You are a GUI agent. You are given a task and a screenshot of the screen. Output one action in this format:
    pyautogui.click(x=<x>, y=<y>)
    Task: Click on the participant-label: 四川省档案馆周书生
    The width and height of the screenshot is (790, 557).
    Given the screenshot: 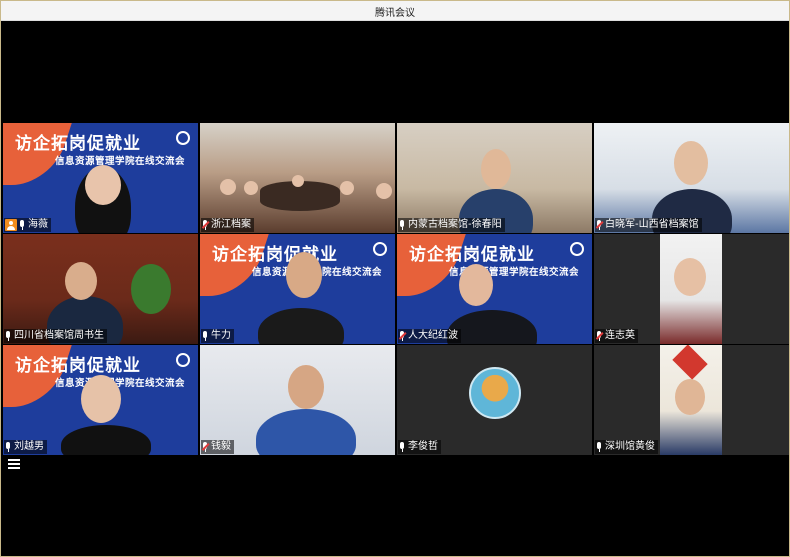 What is the action you would take?
    pyautogui.click(x=55, y=336)
    